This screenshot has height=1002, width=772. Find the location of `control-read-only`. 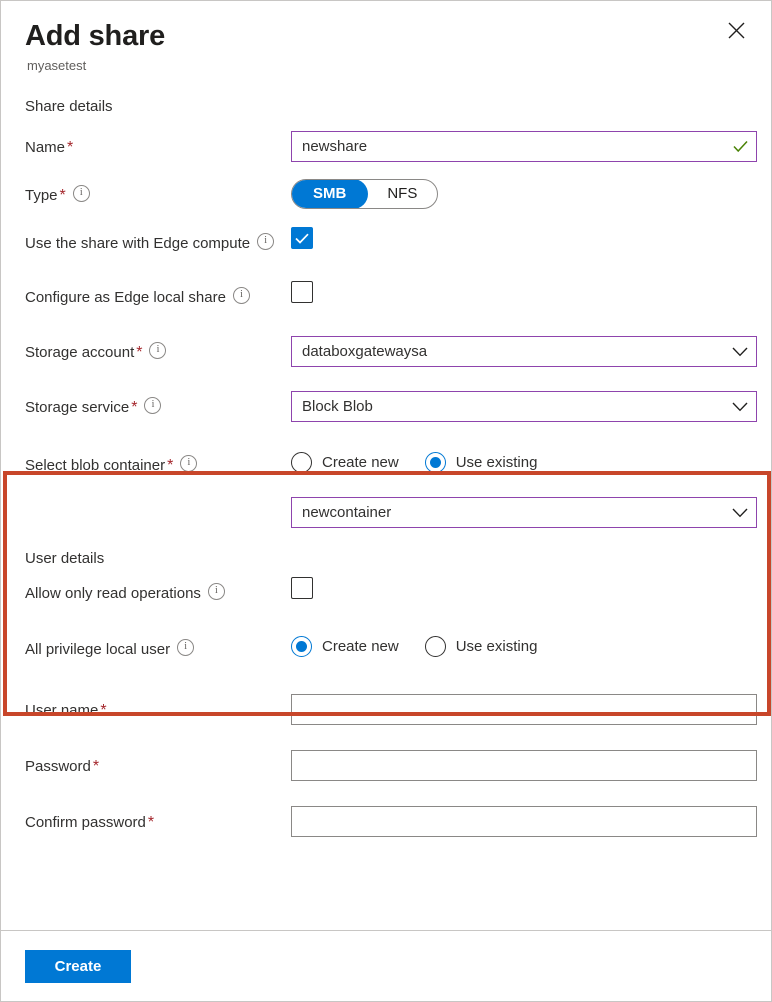

control-read-only is located at coordinates (524, 588).